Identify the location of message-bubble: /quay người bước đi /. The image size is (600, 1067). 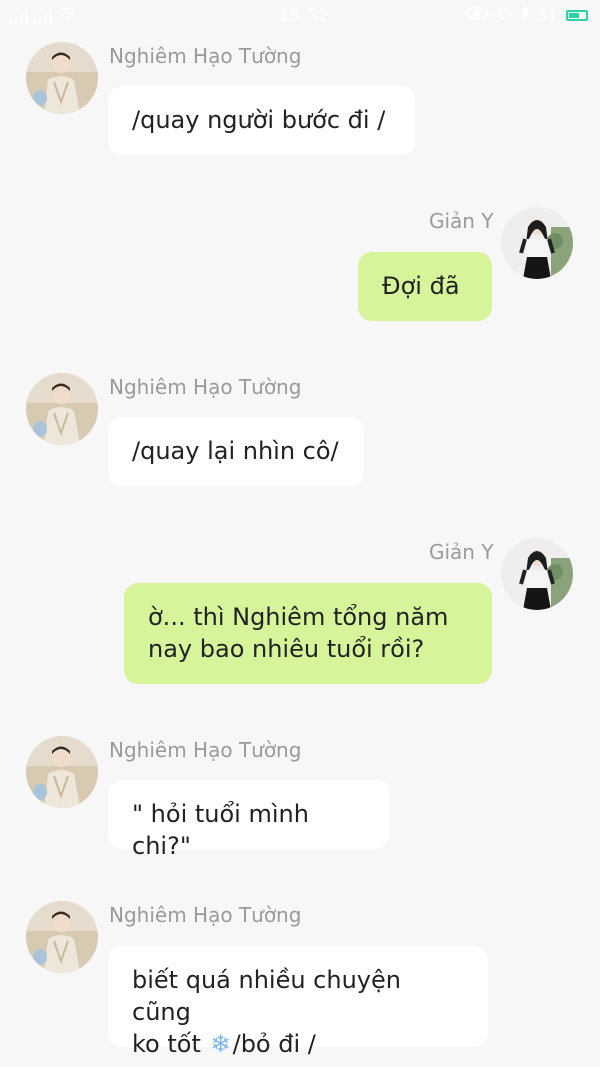
(261, 120).